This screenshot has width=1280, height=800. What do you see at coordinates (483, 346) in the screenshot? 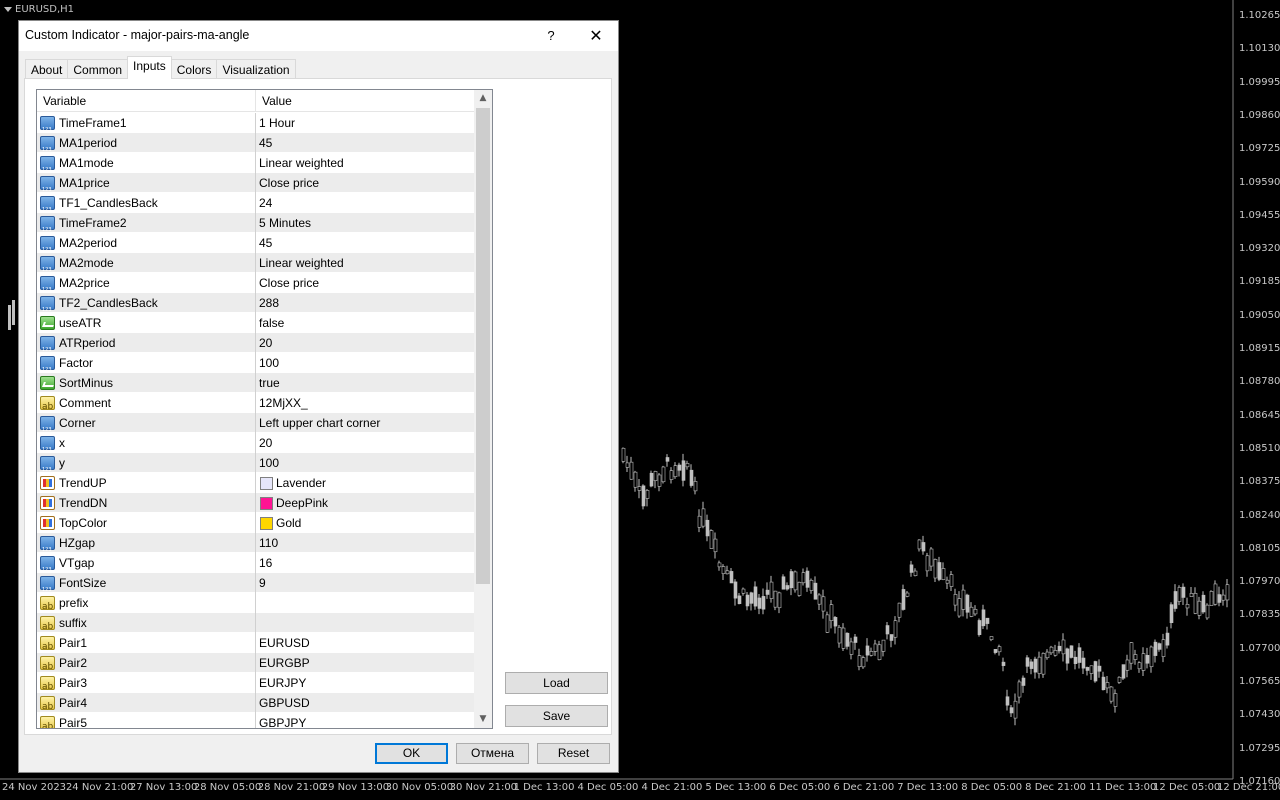
I see `scrollbar-thumb` at bounding box center [483, 346].